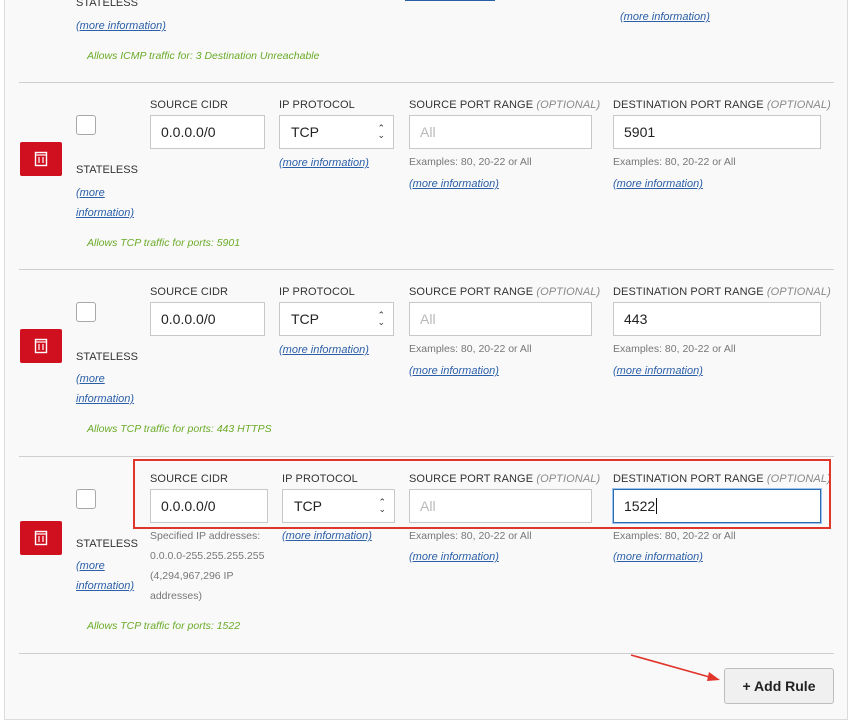 The height and width of the screenshot is (726, 849). Describe the element at coordinates (164, 243) in the screenshot. I see `rule-description: Allows TCP traffic for ports: 5901` at that location.